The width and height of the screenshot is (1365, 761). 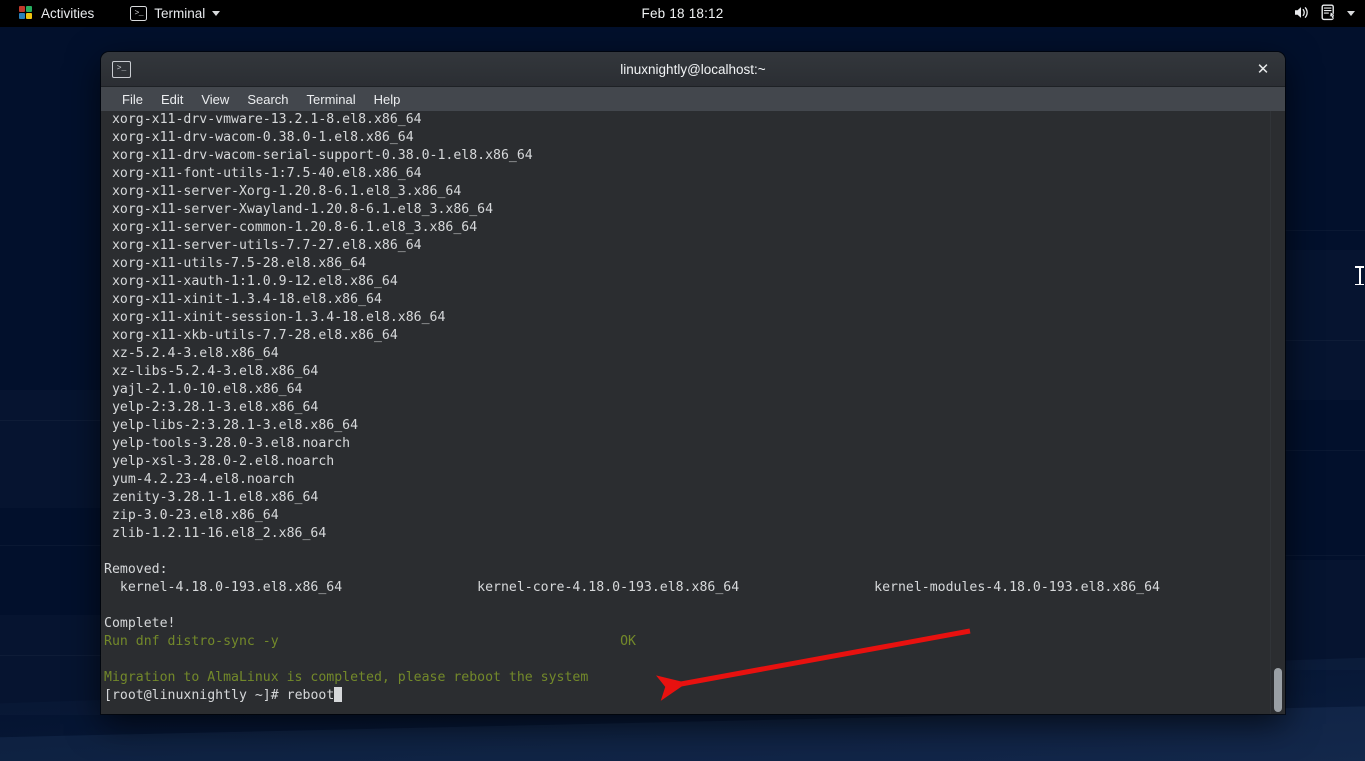 What do you see at coordinates (199, 479) in the screenshot?
I see `terminal-line: yum-4.2.23-4.el8.noarch` at bounding box center [199, 479].